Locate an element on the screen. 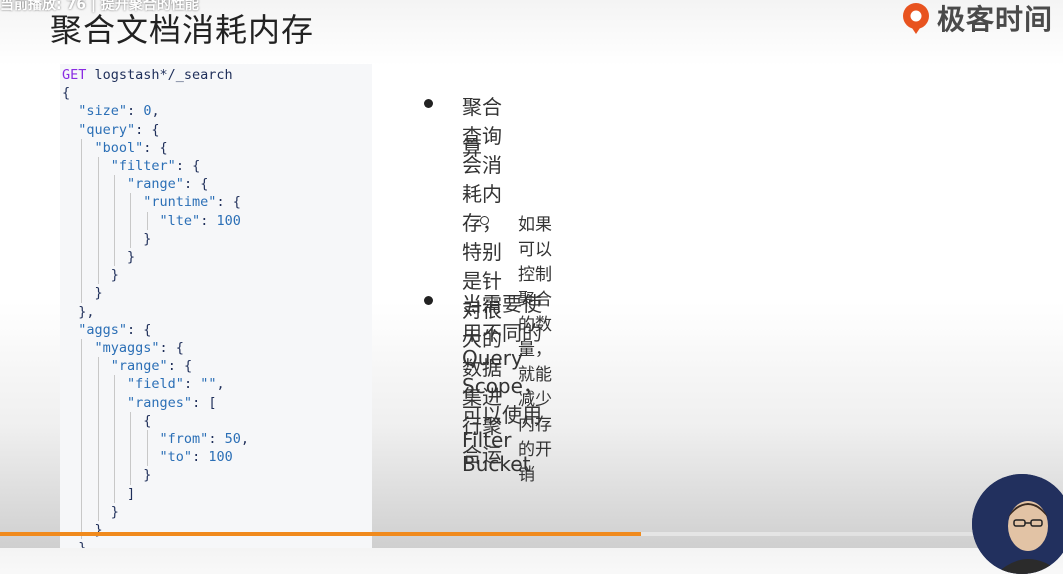 The image size is (1063, 574). code-line: "bool": { is located at coordinates (131, 147).